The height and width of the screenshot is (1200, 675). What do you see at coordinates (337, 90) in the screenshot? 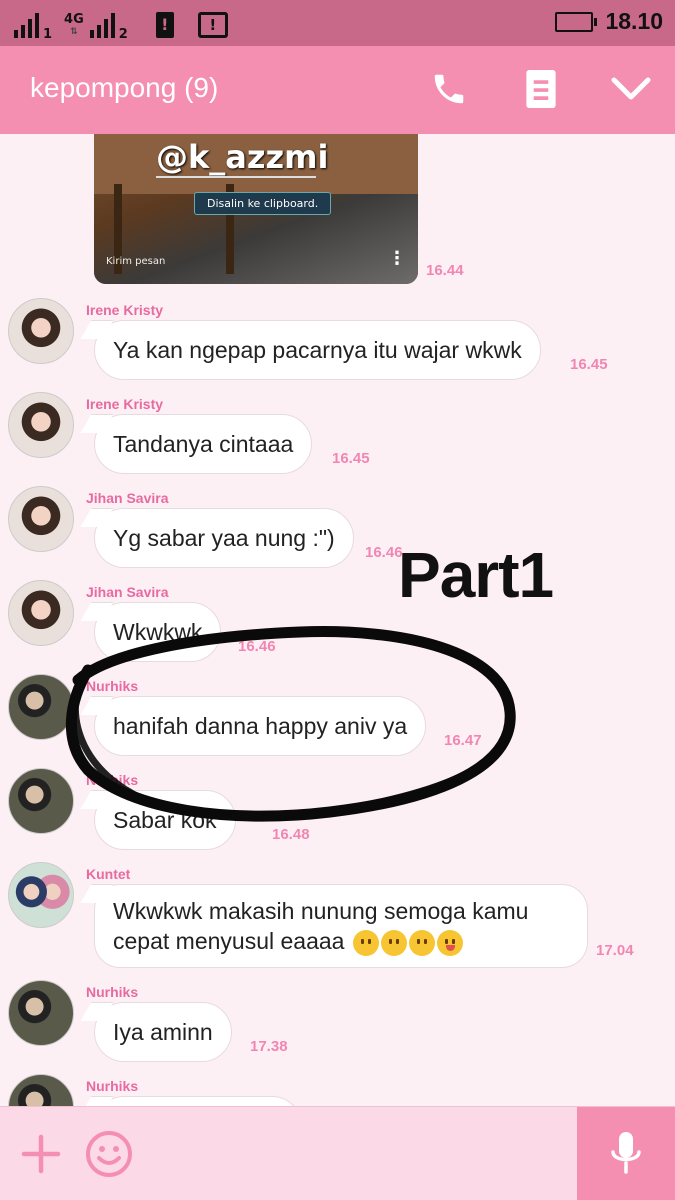
I see `chat-header: kepompong (9)` at bounding box center [337, 90].